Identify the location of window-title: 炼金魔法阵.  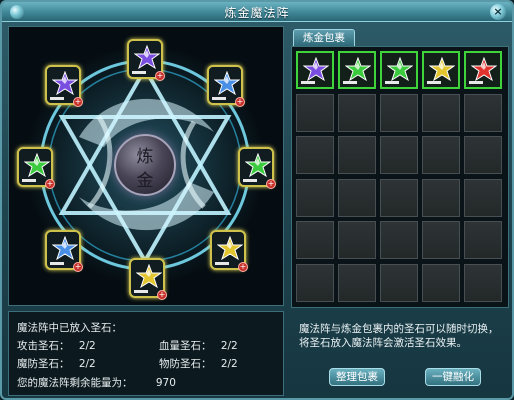
(257, 13).